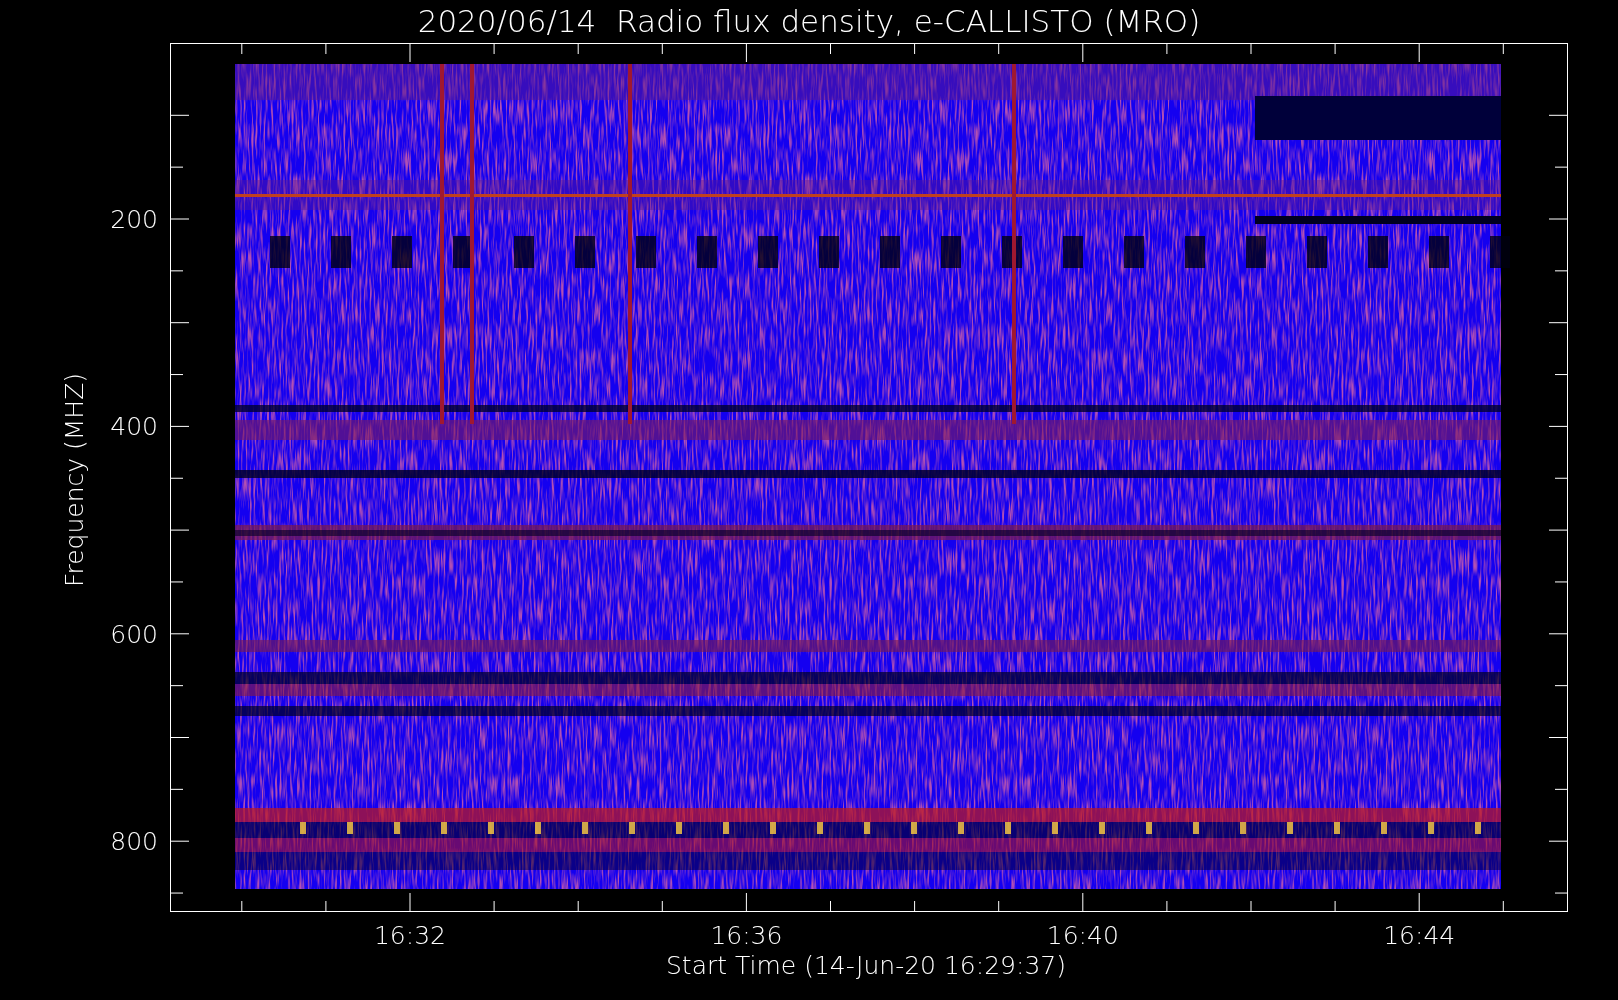 Image resolution: width=1618 pixels, height=1000 pixels. Describe the element at coordinates (134, 427) in the screenshot. I see `y-tick-label: 400` at that location.